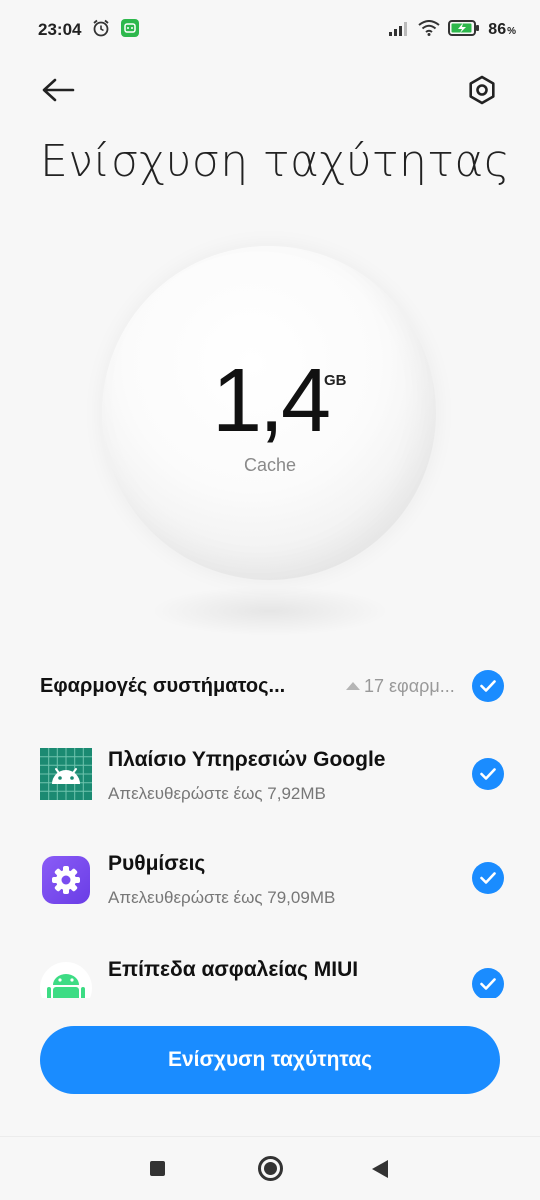  I want to click on collapse-triangle-icon, so click(353, 686).